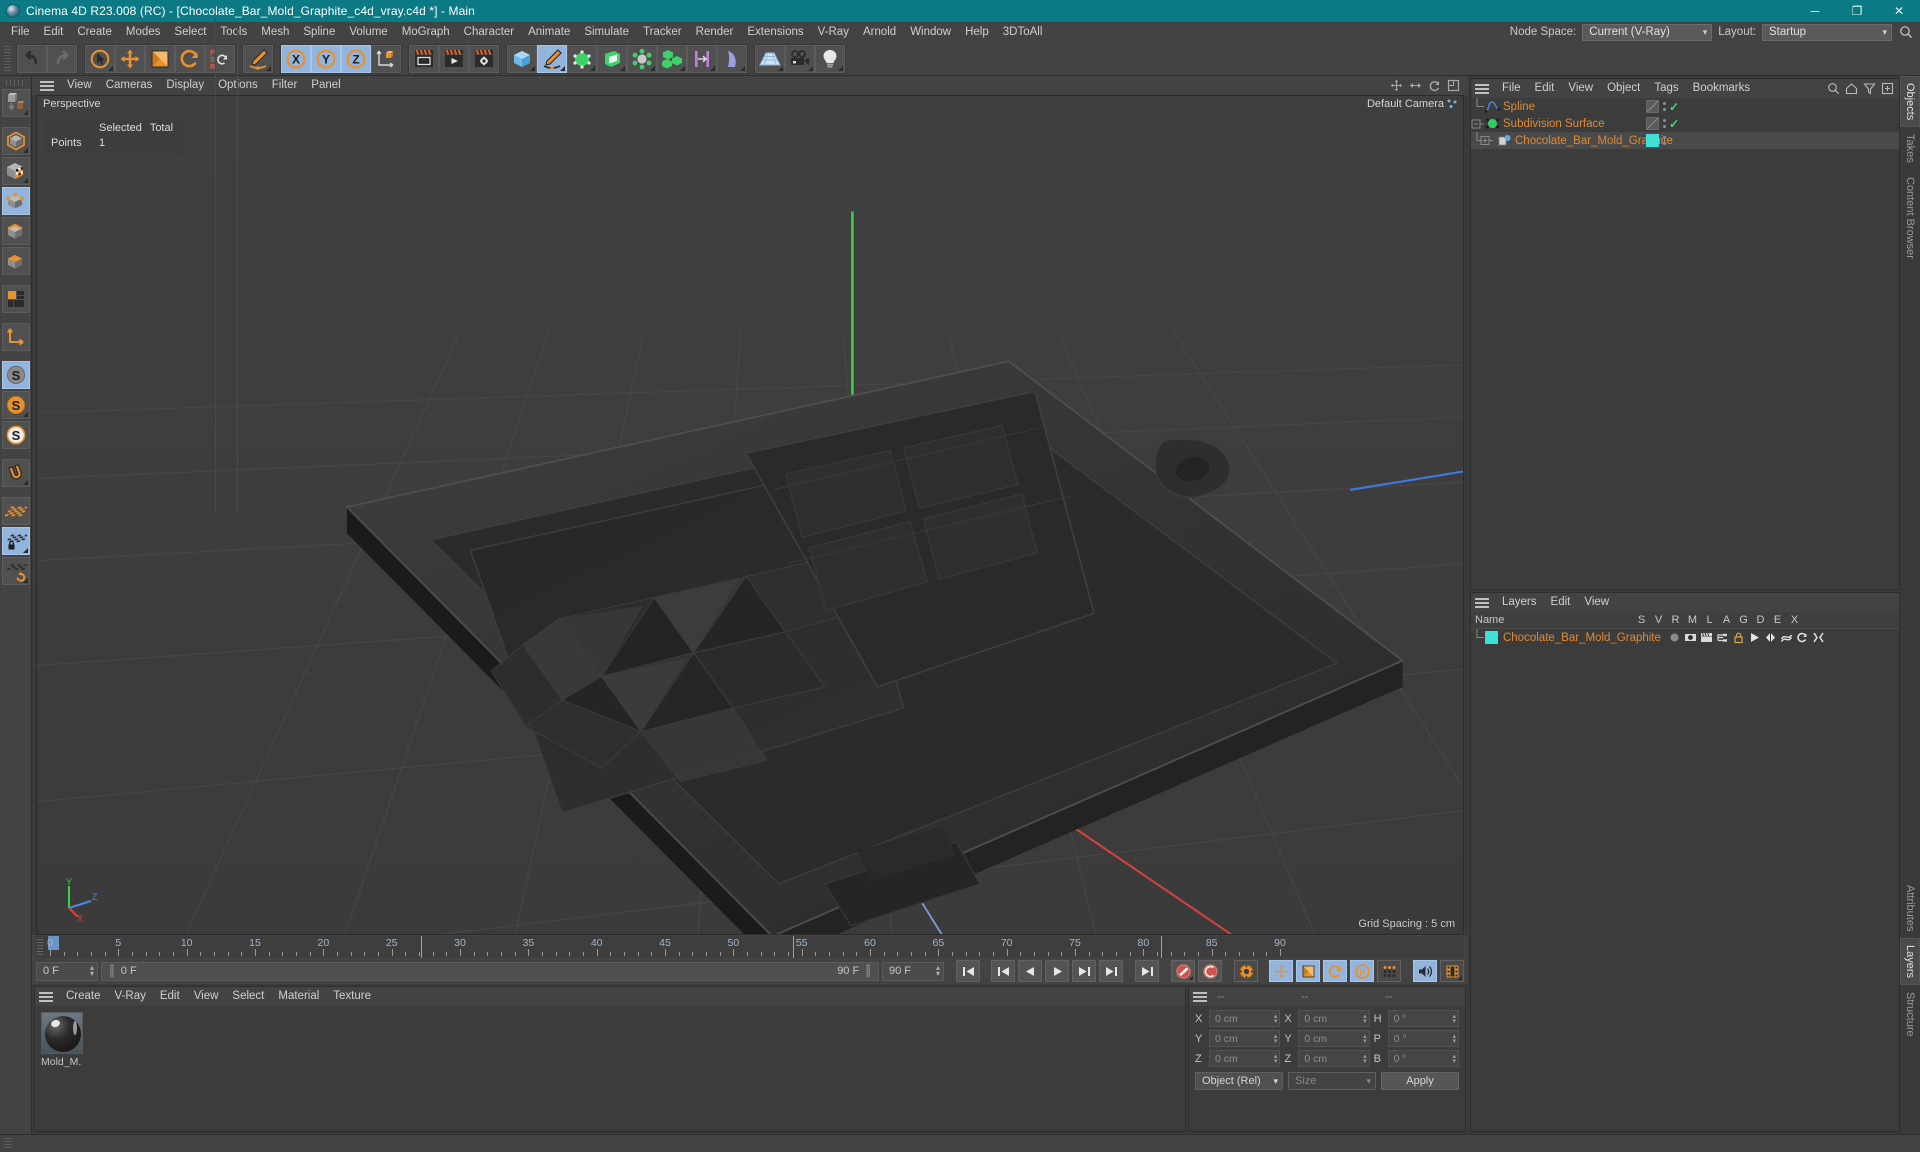 The height and width of the screenshot is (1152, 1920). What do you see at coordinates (1332, 1081) in the screenshot?
I see `size-mode-dropdown: Size ▾` at bounding box center [1332, 1081].